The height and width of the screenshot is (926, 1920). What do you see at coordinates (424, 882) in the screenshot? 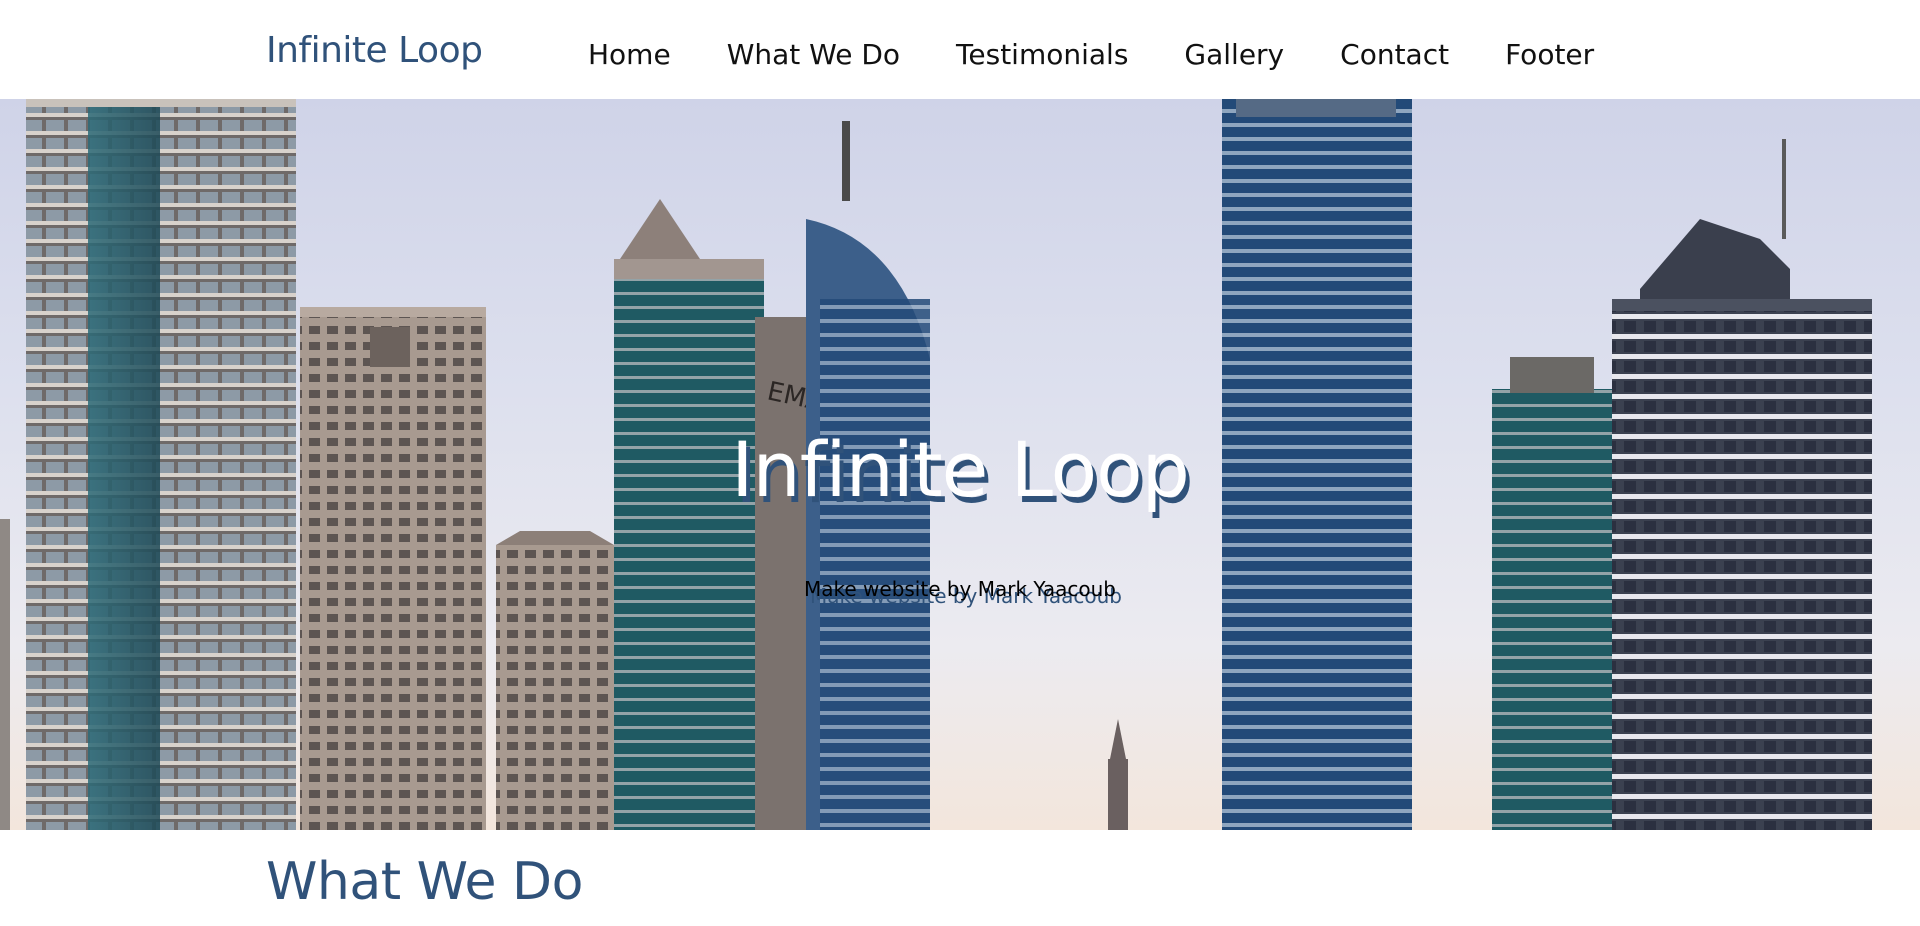
I see `section-what-we-do-title: What We Do` at bounding box center [424, 882].